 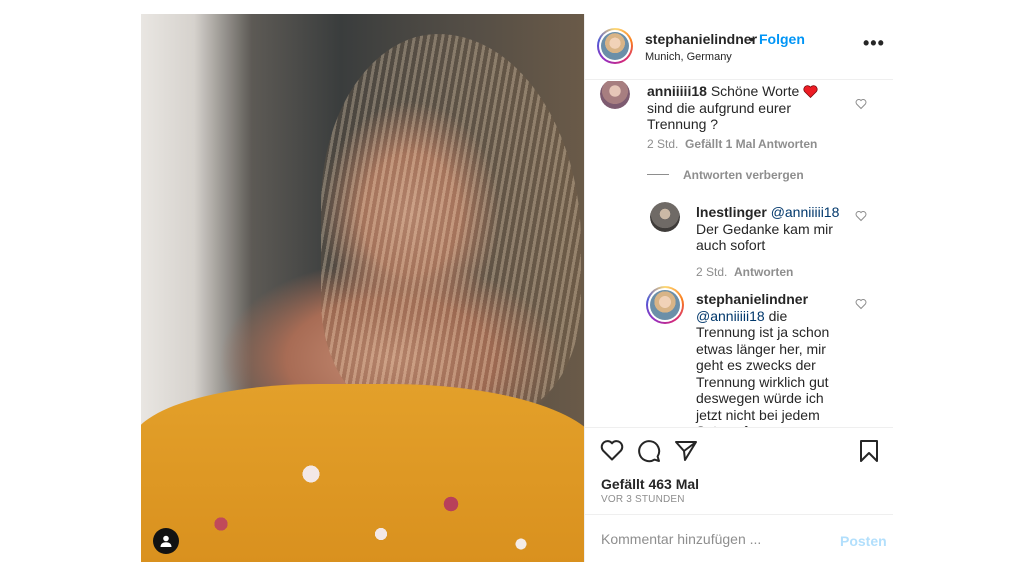 I want to click on add-comment-section: Posten, so click(x=739, y=538).